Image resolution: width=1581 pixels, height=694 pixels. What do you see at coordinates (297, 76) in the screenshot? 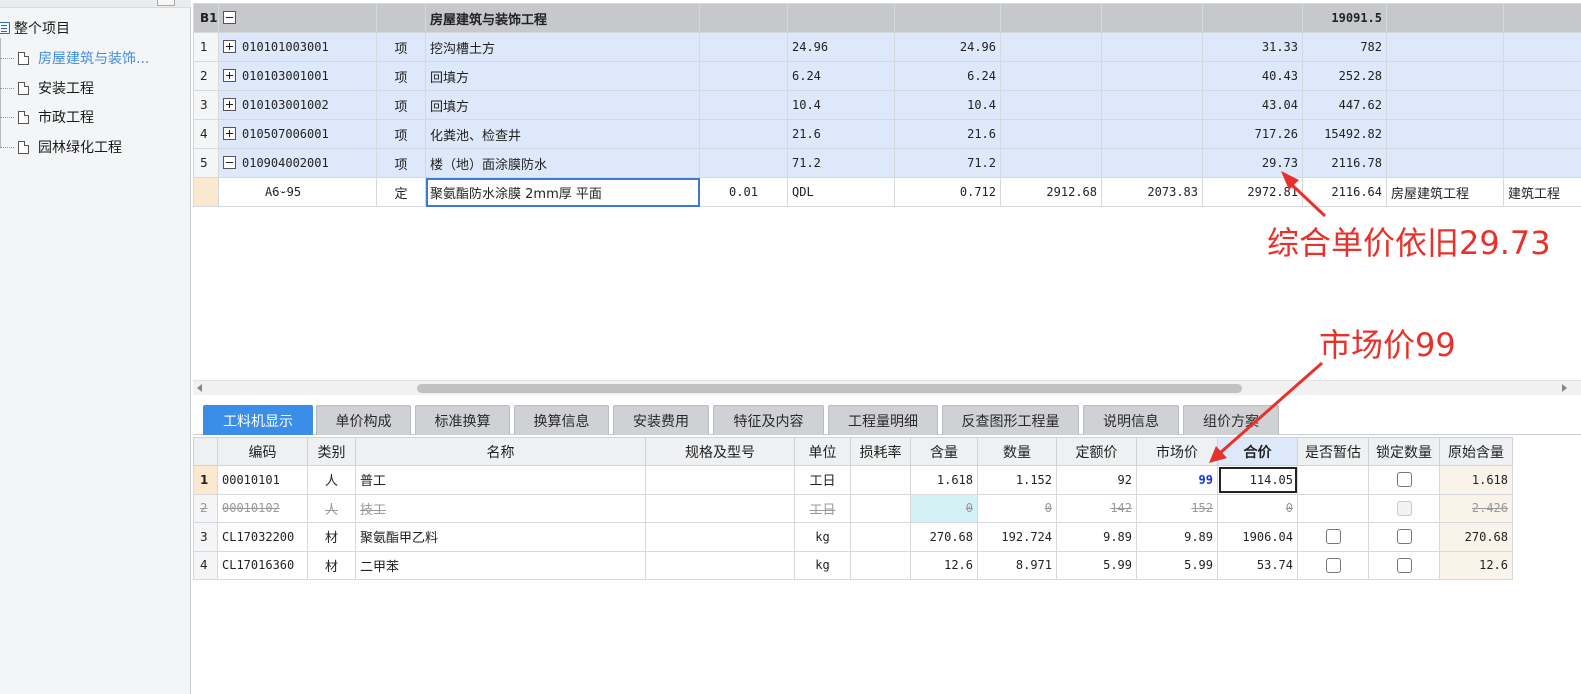
I see `code-cell: 010103001001` at bounding box center [297, 76].